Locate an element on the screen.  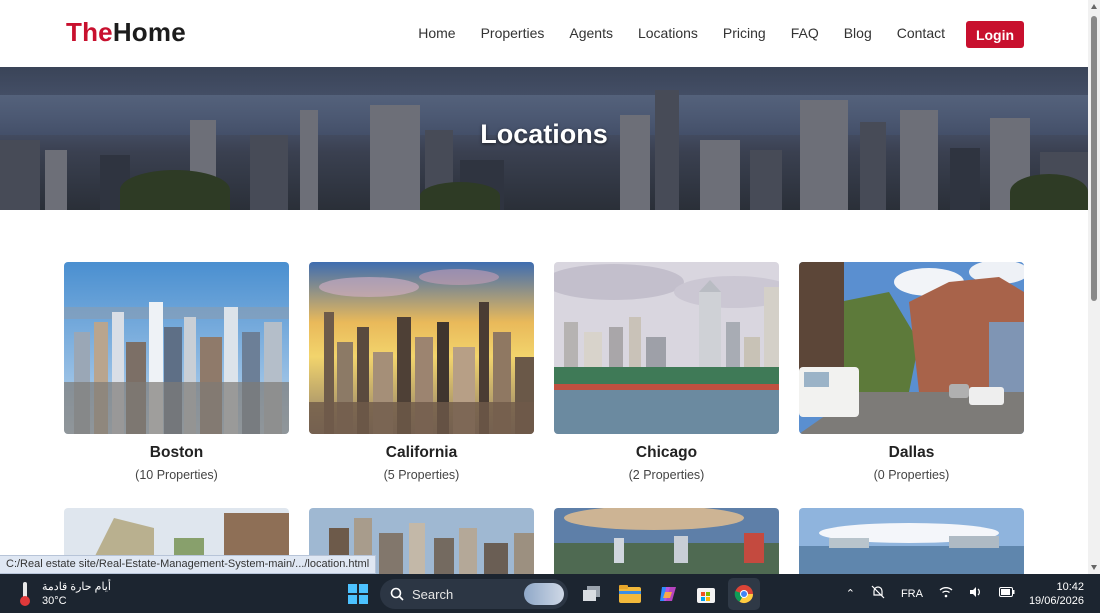
property-count: (10 Properties) is located at coordinates (176, 475).